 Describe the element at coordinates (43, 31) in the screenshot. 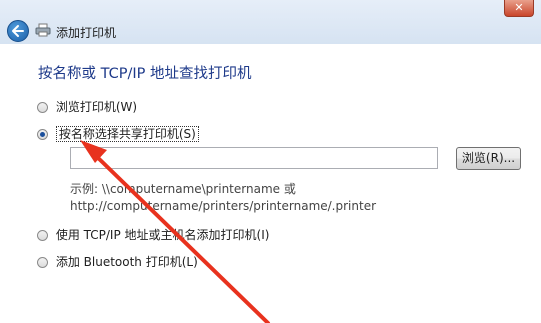

I see `printer-icon` at that location.